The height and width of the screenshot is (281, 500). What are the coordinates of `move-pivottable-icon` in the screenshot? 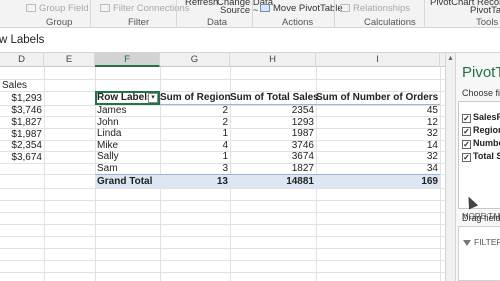 It's located at (265, 8).